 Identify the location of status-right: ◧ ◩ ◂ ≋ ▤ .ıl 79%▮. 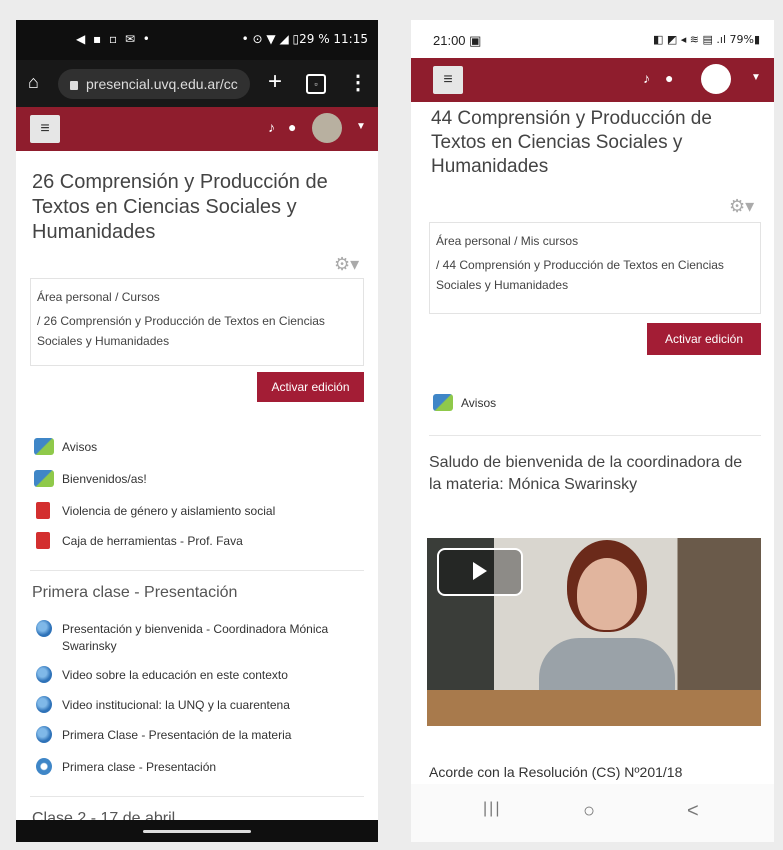
(706, 39).